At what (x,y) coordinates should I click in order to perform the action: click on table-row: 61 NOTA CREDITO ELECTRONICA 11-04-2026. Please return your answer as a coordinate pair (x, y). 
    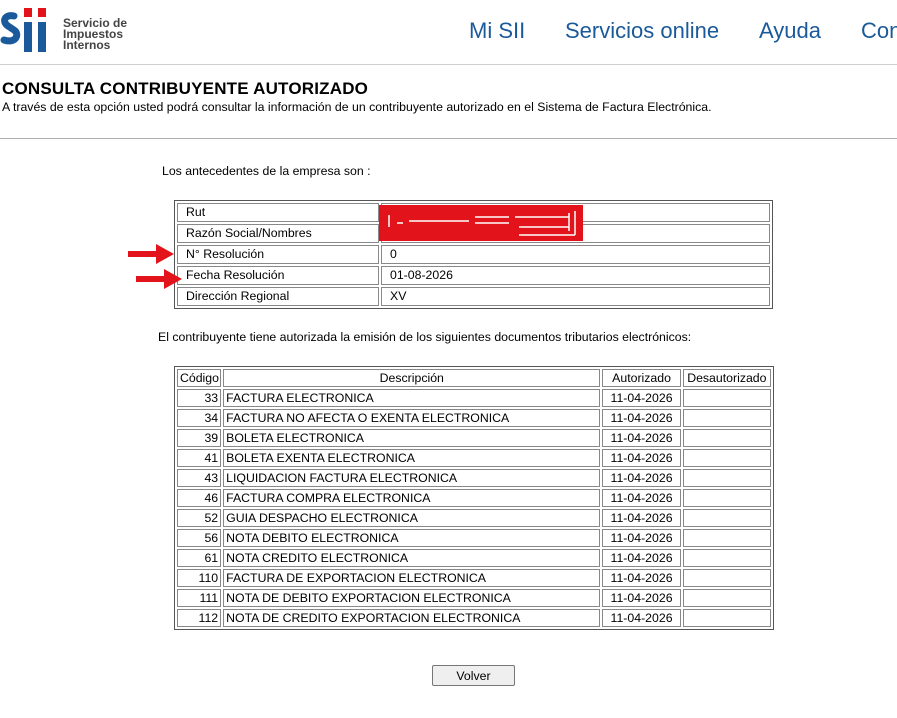
    Looking at the image, I should click on (474, 558).